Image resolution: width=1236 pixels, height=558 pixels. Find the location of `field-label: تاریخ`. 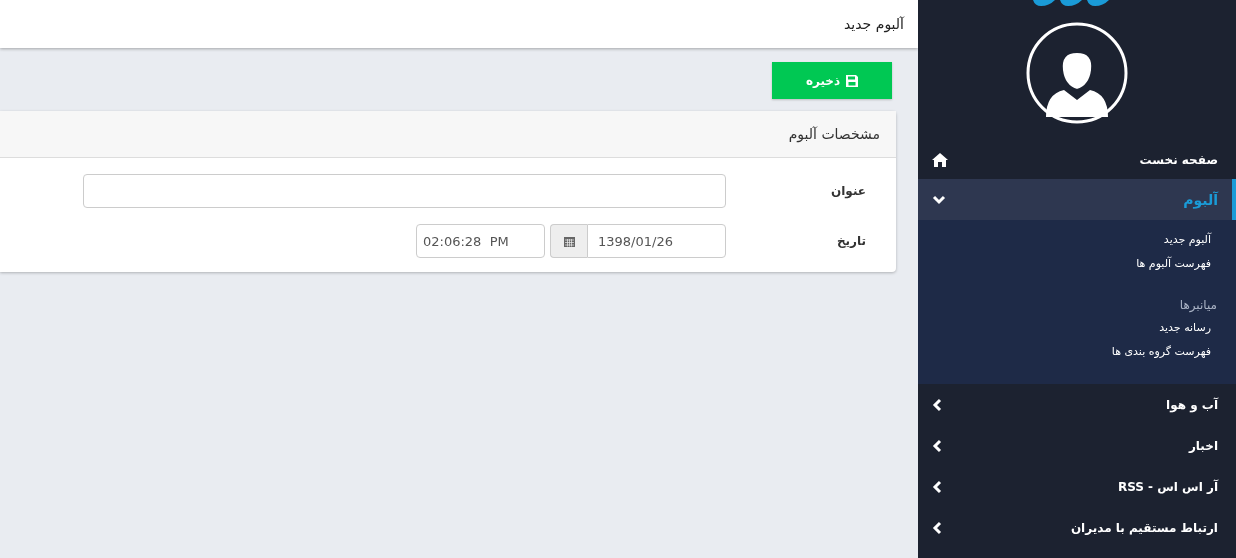

field-label: تاریخ is located at coordinates (851, 241).